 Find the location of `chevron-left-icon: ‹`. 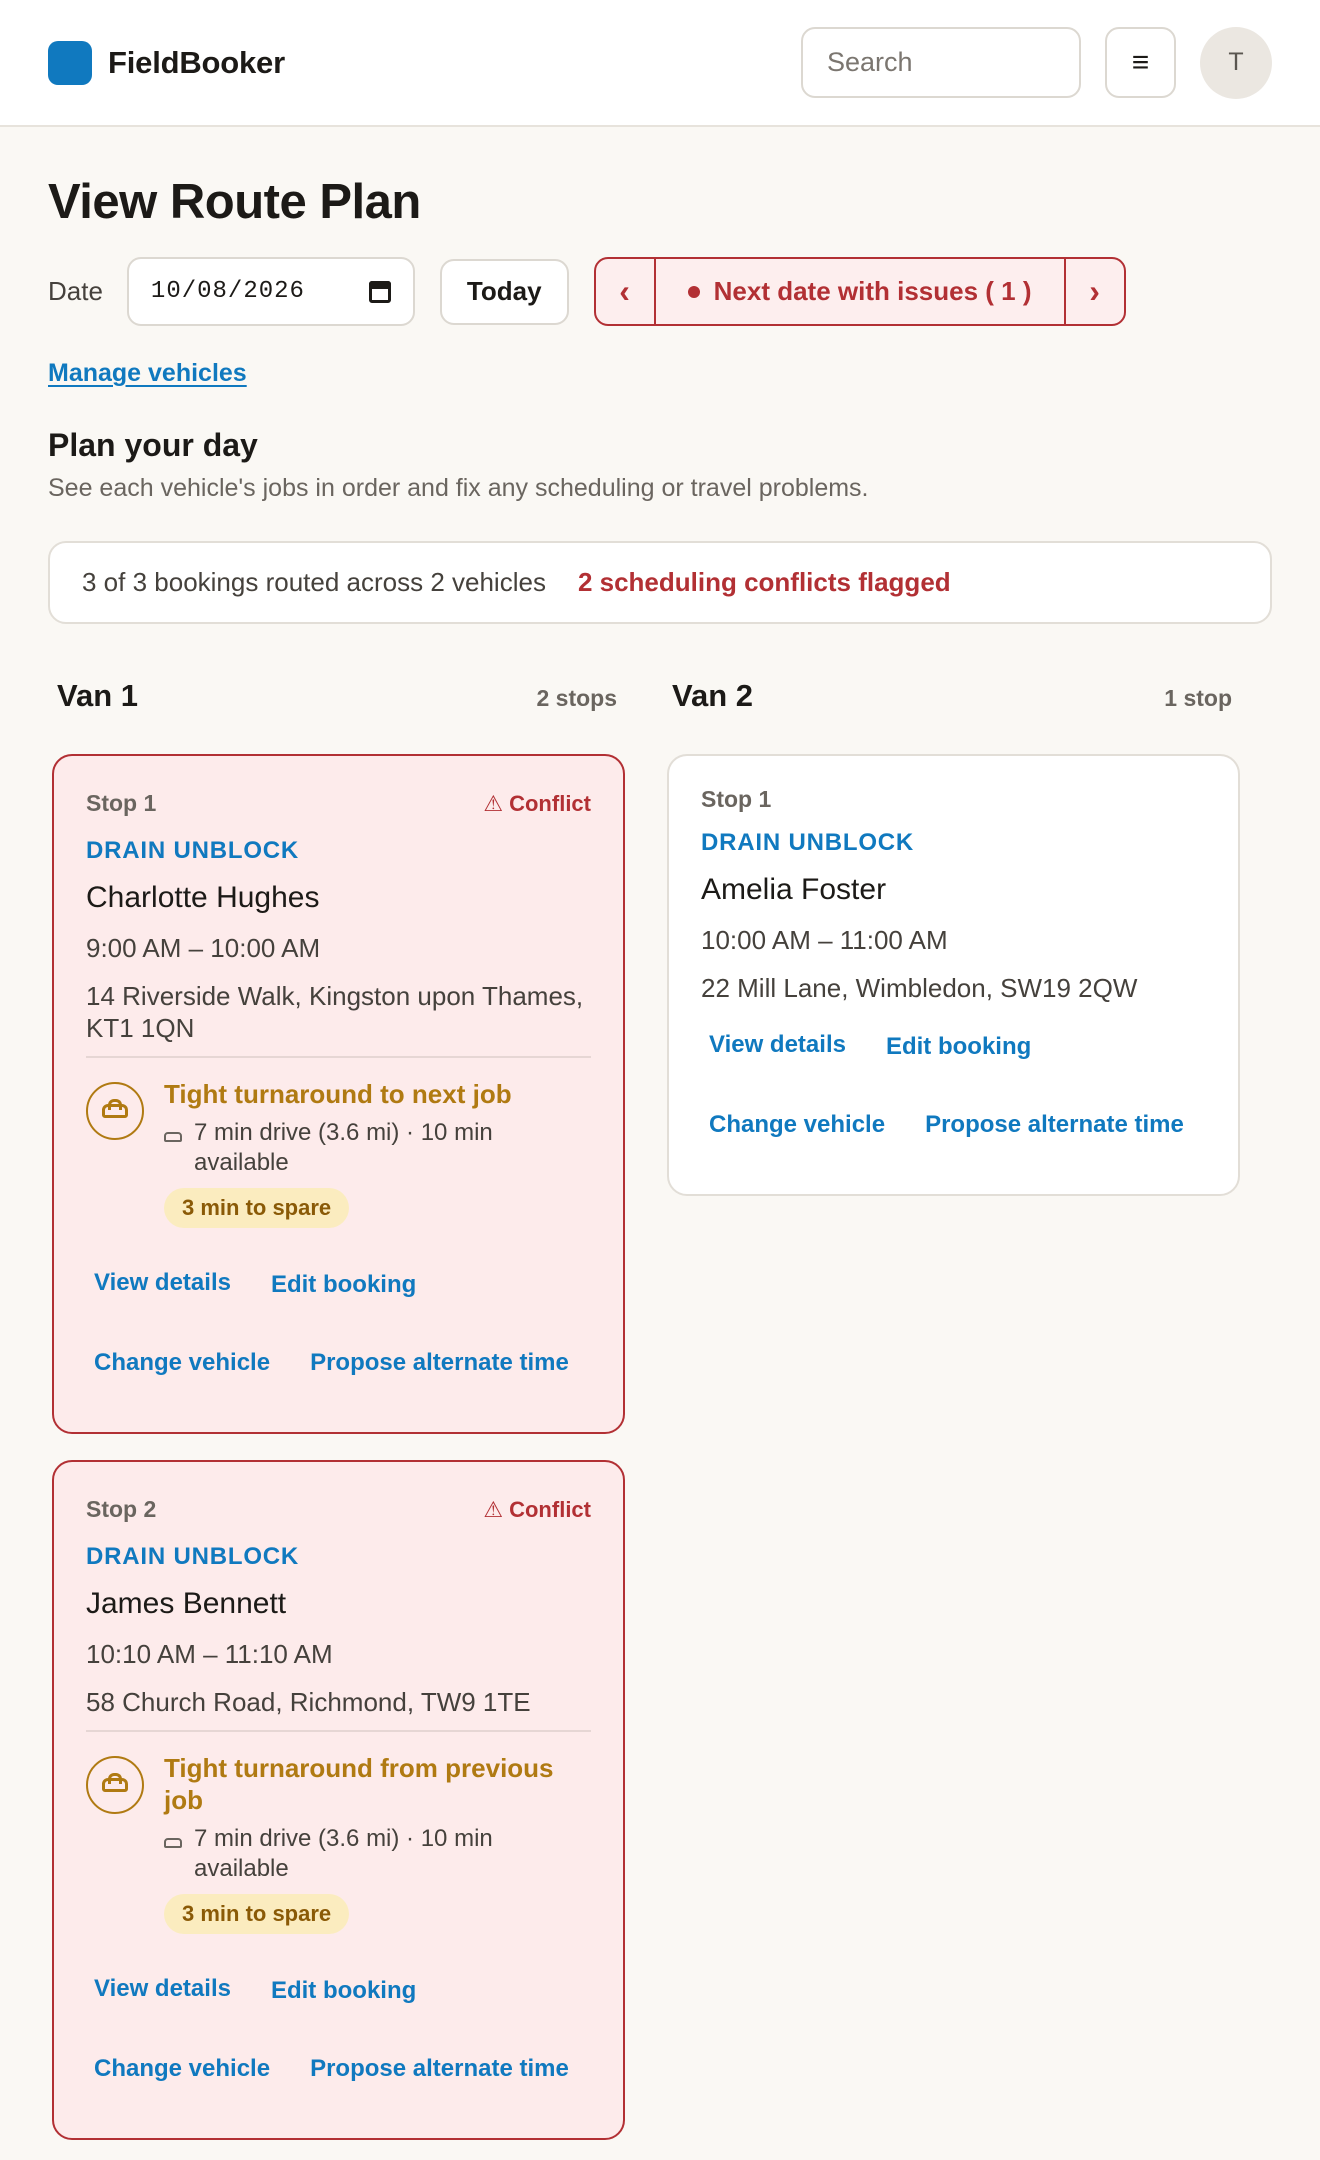

chevron-left-icon: ‹ is located at coordinates (624, 291).